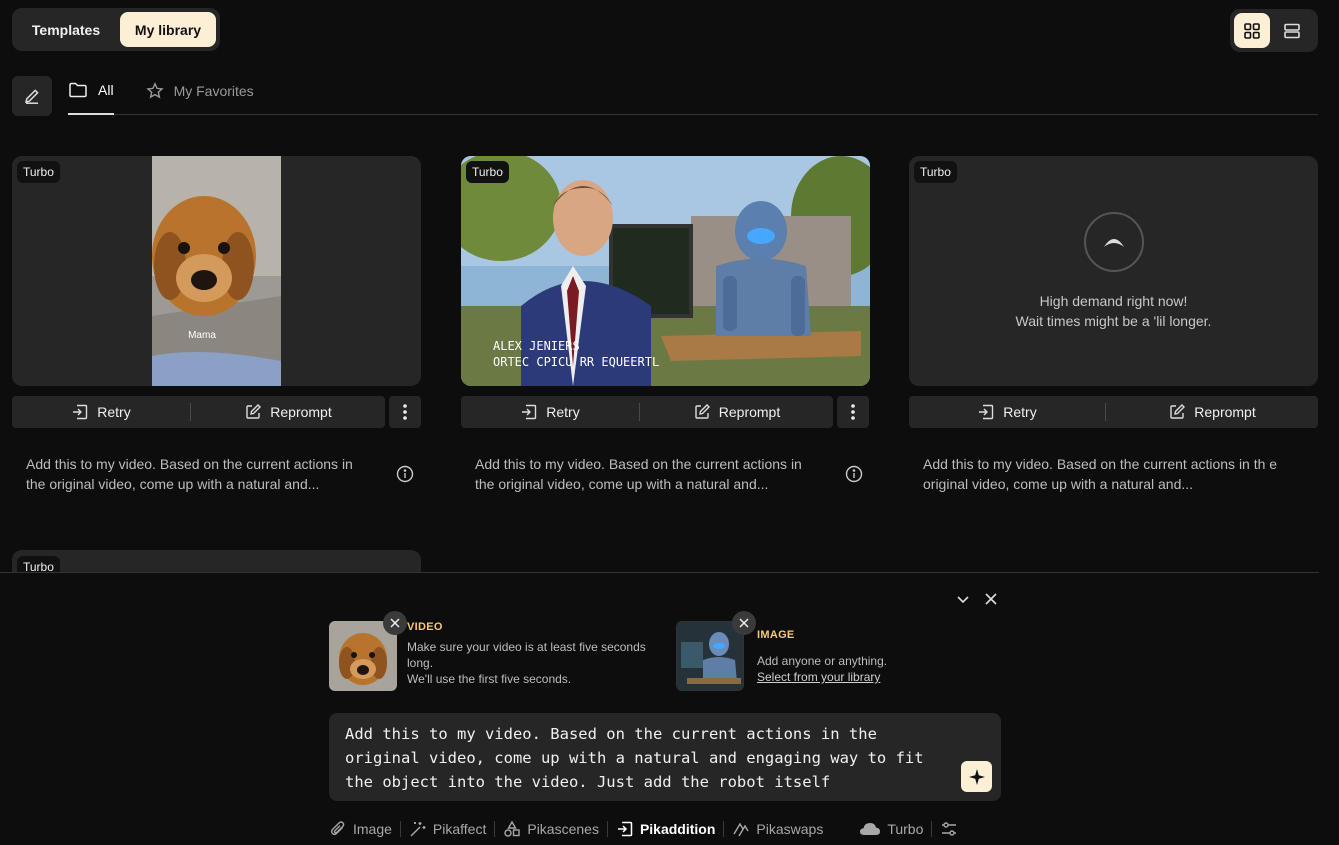  What do you see at coordinates (154, 89) in the screenshot?
I see `star-icon` at bounding box center [154, 89].